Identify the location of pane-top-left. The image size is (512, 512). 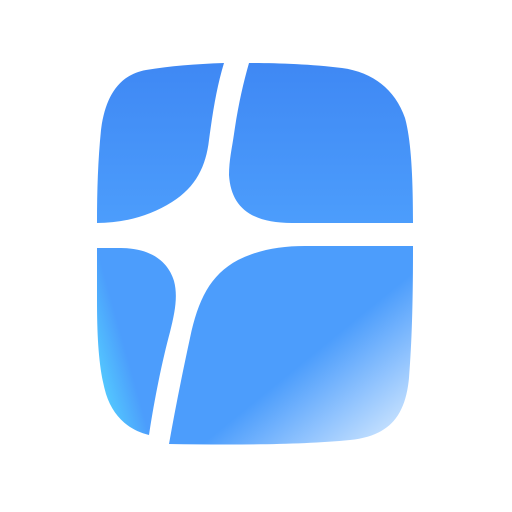
(160, 143).